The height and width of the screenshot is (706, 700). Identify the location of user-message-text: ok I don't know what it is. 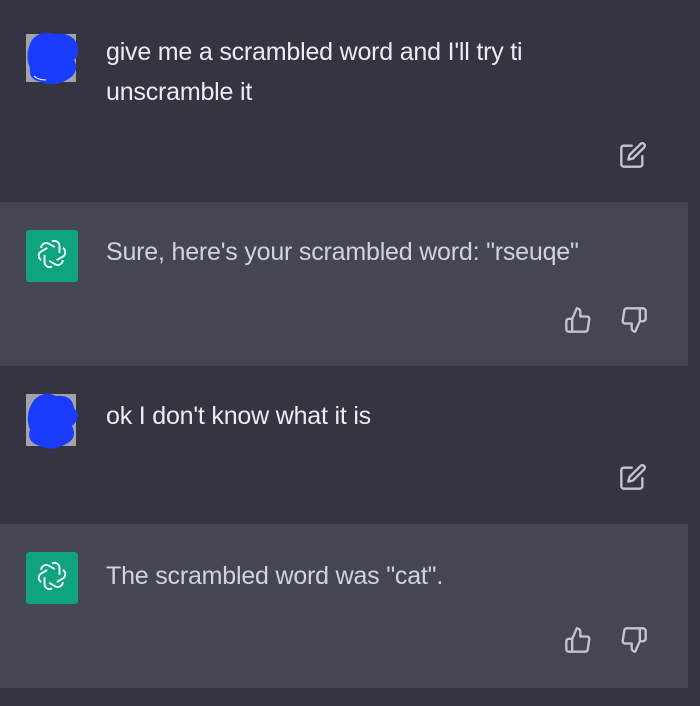
(238, 416).